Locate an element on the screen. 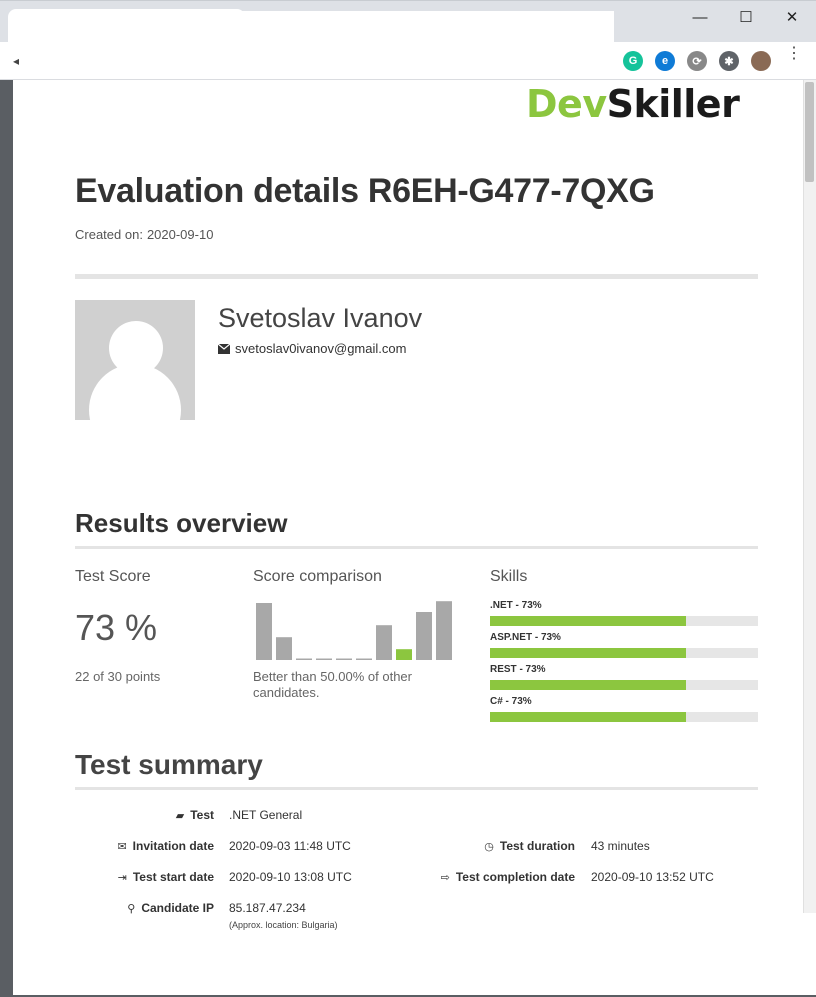  logo-part-dev: Dev is located at coordinates (566, 104).